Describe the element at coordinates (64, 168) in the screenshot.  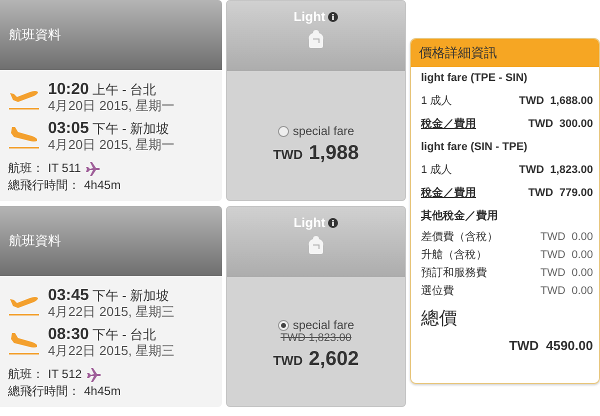
I see `flight-number: IT 511` at that location.